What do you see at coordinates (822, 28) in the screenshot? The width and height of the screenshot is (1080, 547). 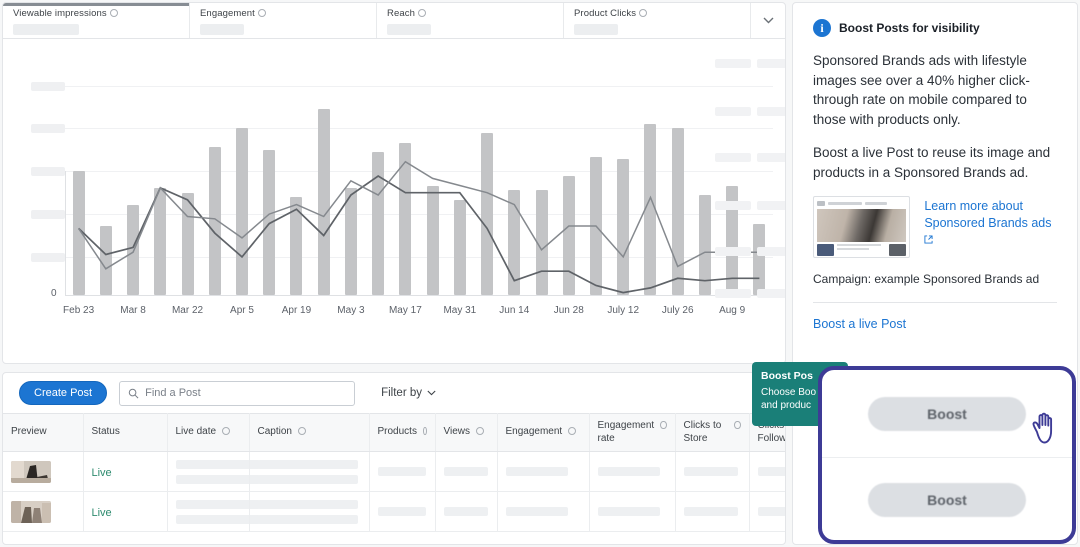 I see `info-circle-icon: i` at bounding box center [822, 28].